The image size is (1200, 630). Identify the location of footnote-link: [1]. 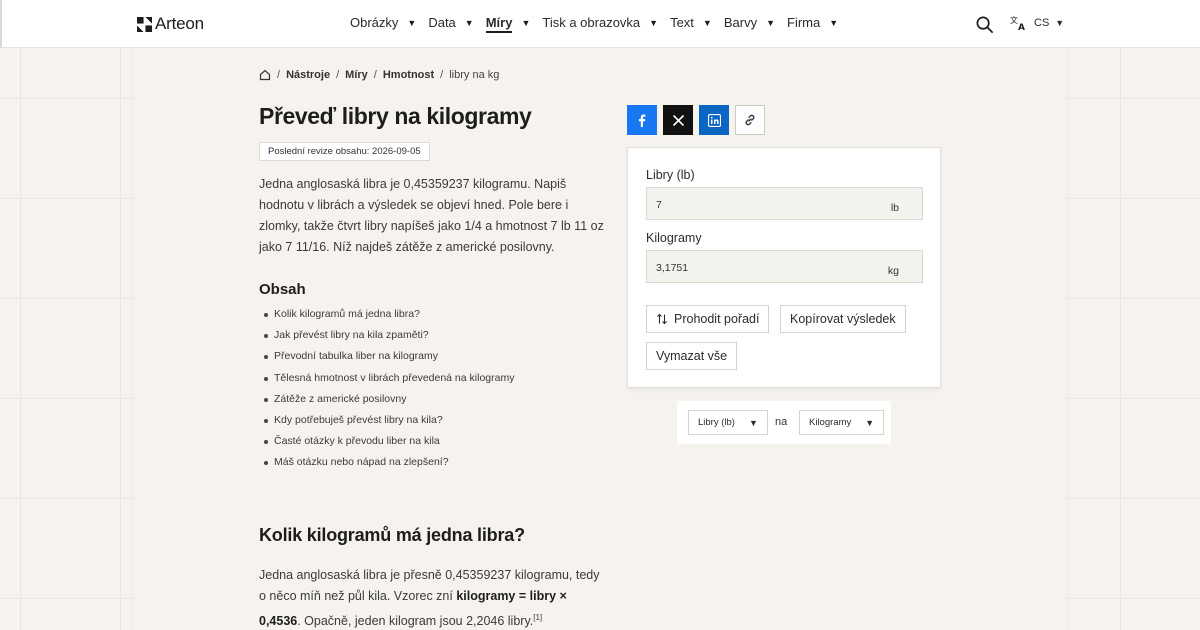
(537, 617).